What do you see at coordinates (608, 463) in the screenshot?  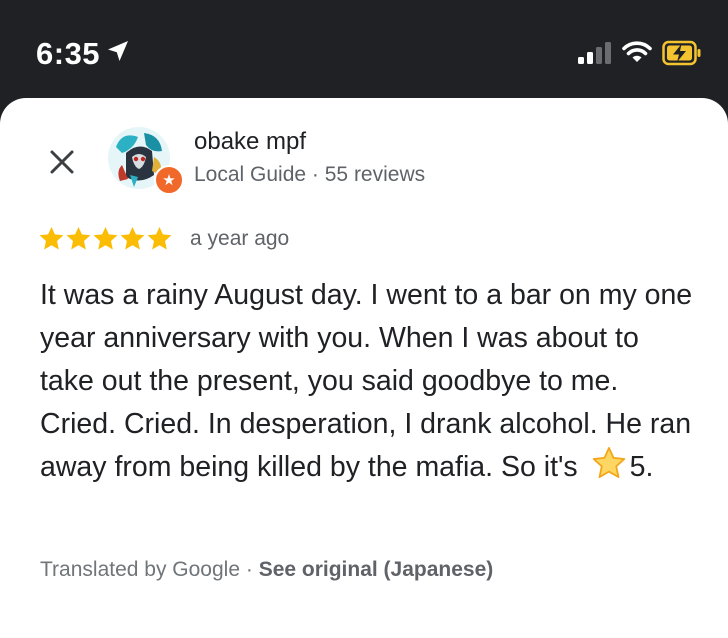 I see `star-emoji-icon` at bounding box center [608, 463].